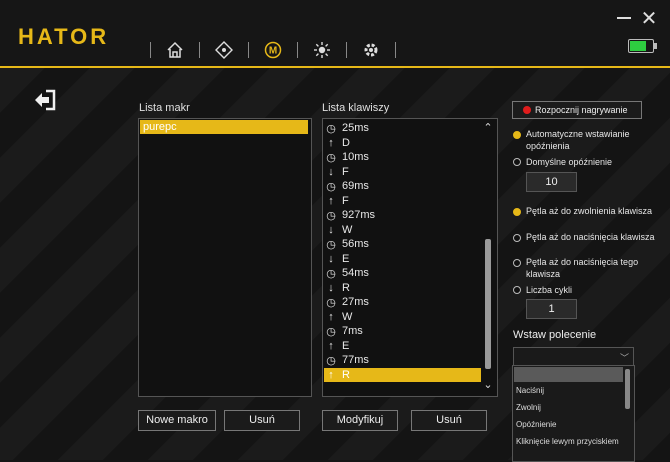  What do you see at coordinates (624, 18) in the screenshot?
I see `minimize-icon` at bounding box center [624, 18].